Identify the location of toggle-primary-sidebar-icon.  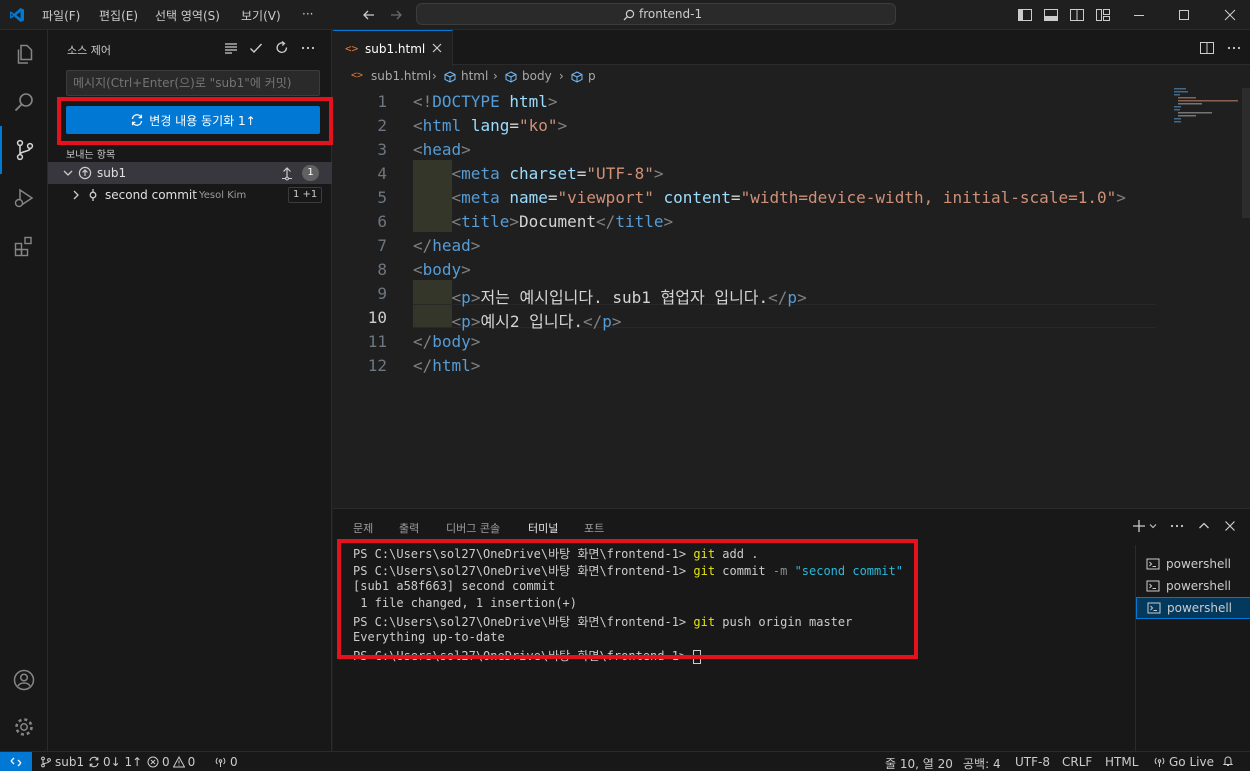
(1025, 15).